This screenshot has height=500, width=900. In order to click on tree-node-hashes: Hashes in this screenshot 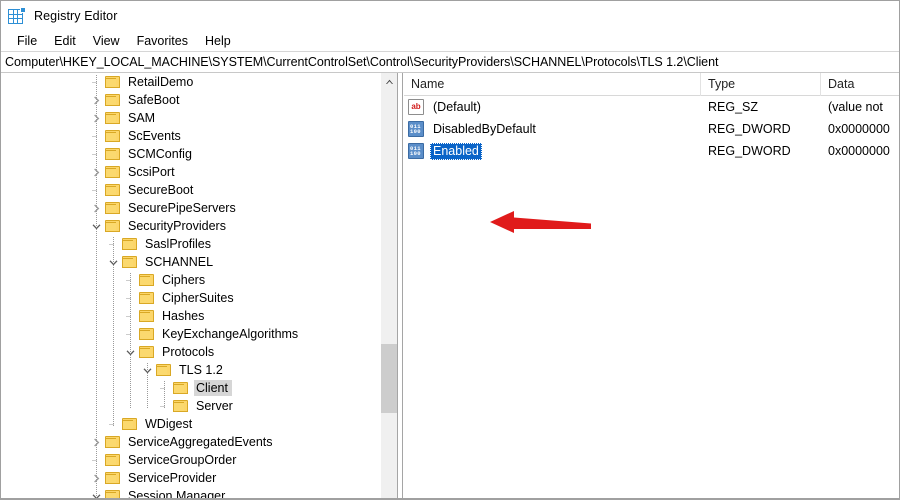, I will do `click(199, 316)`.